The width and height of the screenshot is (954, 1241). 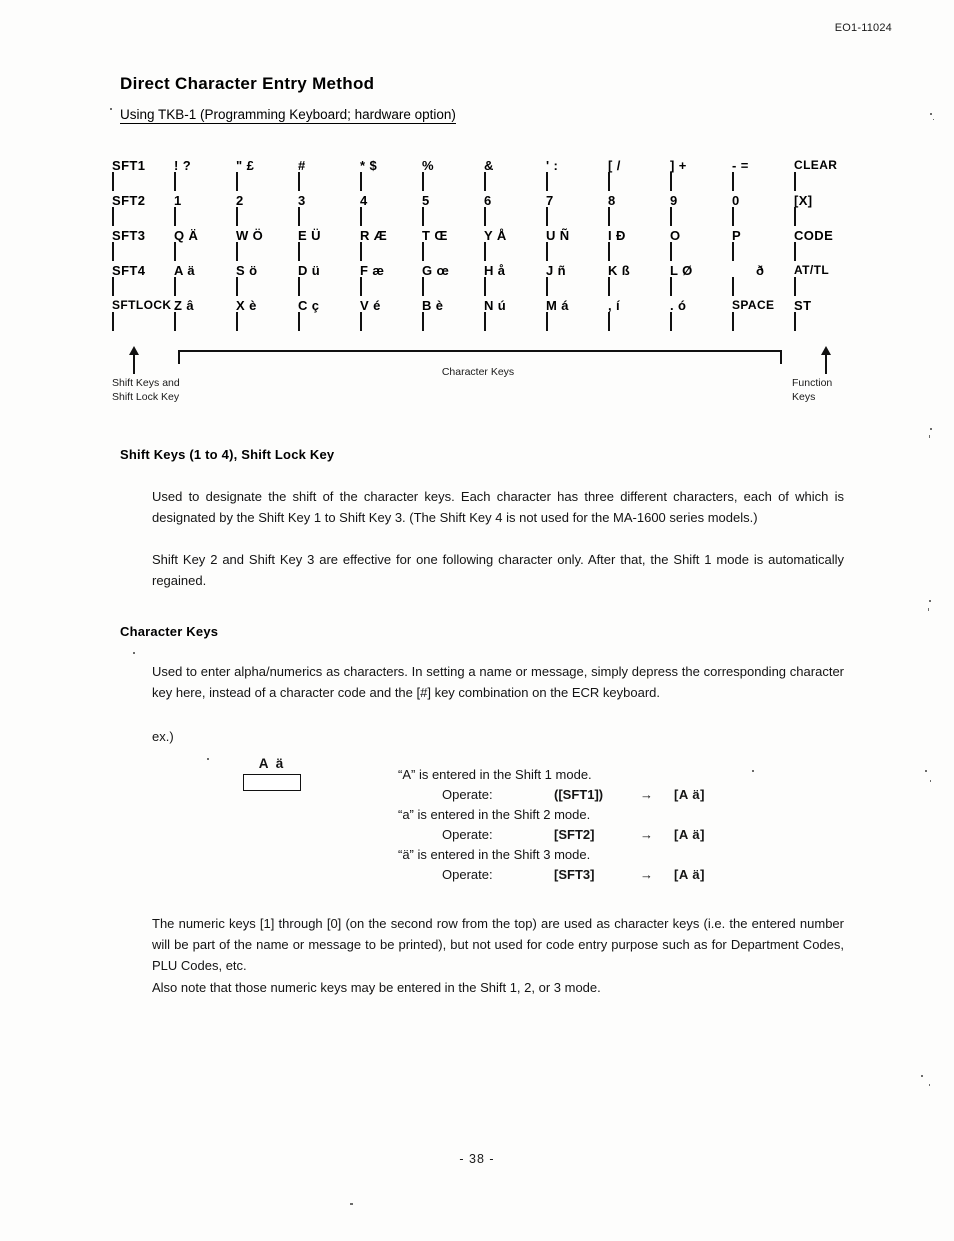 I want to click on character-key: 5, so click(x=453, y=209).